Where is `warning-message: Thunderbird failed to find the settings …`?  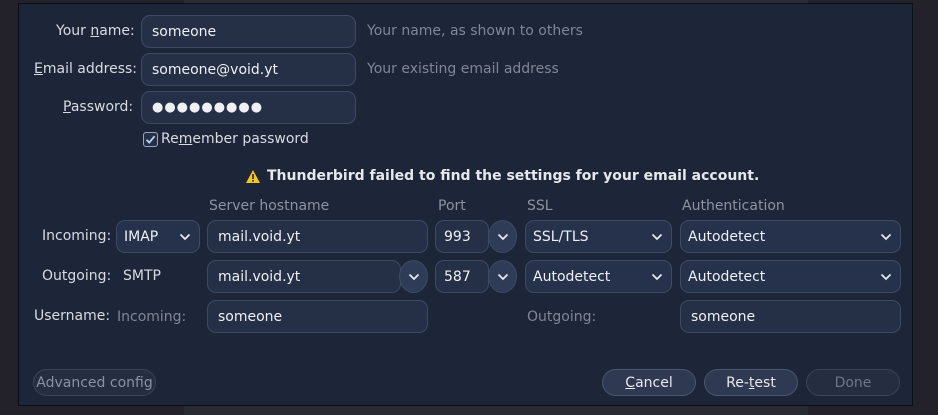
warning-message: Thunderbird failed to find the settings … is located at coordinates (502, 176).